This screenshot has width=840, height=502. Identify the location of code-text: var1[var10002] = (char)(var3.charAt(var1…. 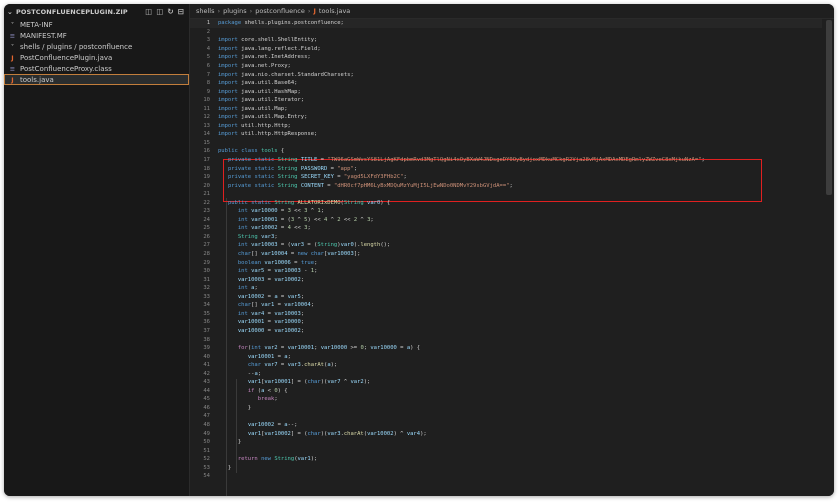
(337, 433).